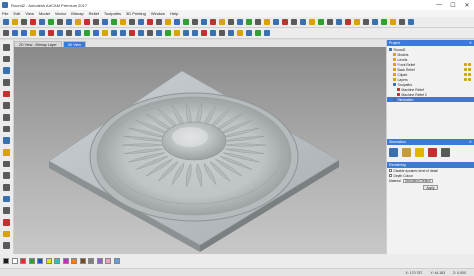 This screenshot has width=474, height=276. I want to click on minimize-button: —, so click(439, 5).